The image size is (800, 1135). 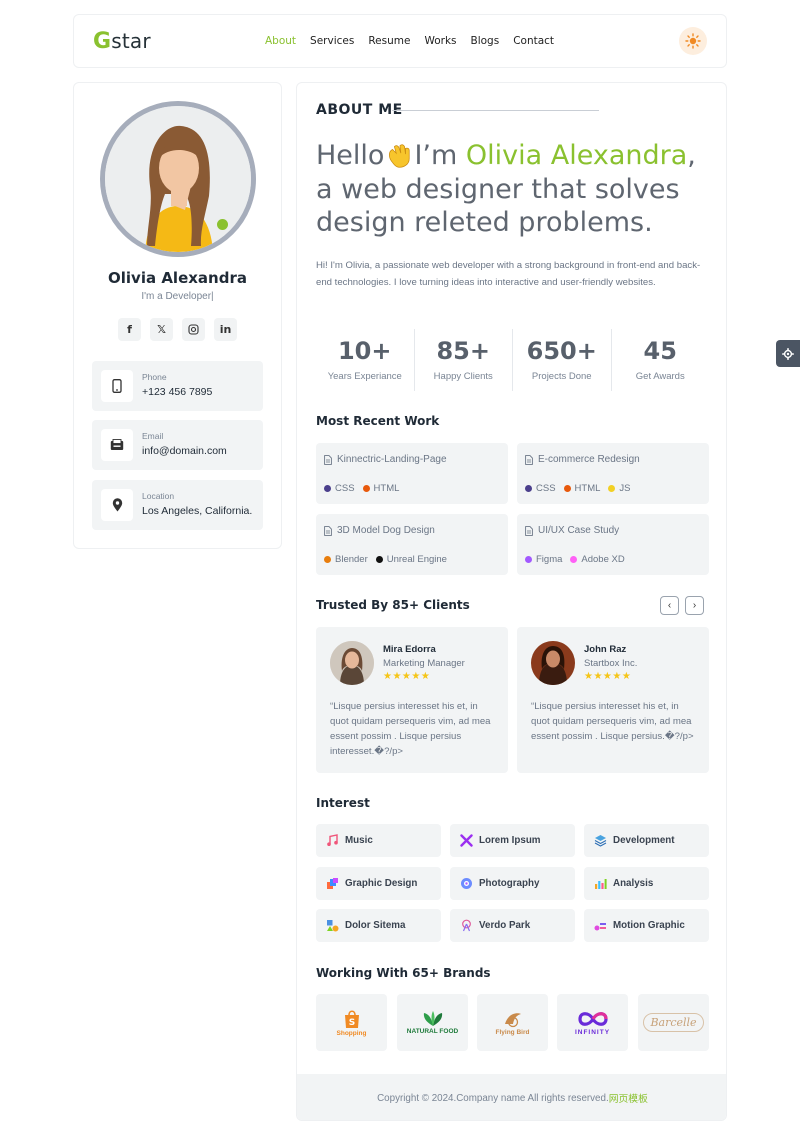 I want to click on chevron-left-icon: ‹, so click(x=669, y=605).